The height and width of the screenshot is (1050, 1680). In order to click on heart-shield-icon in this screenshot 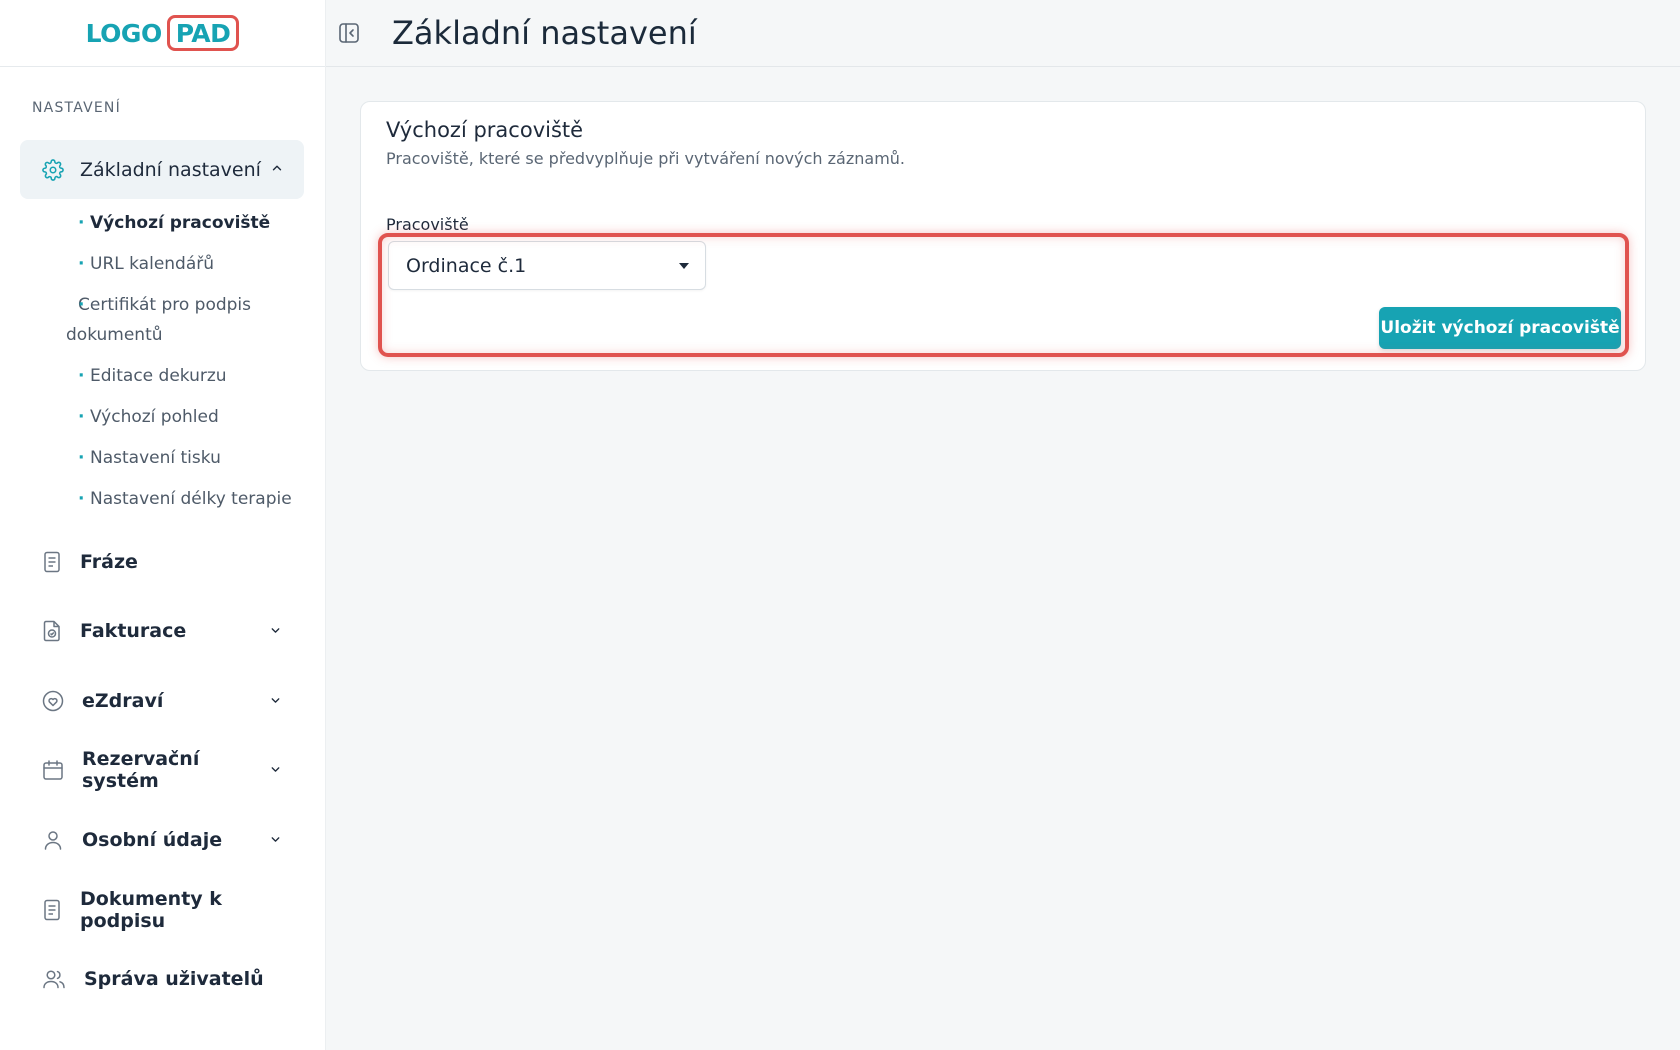, I will do `click(53, 701)`.